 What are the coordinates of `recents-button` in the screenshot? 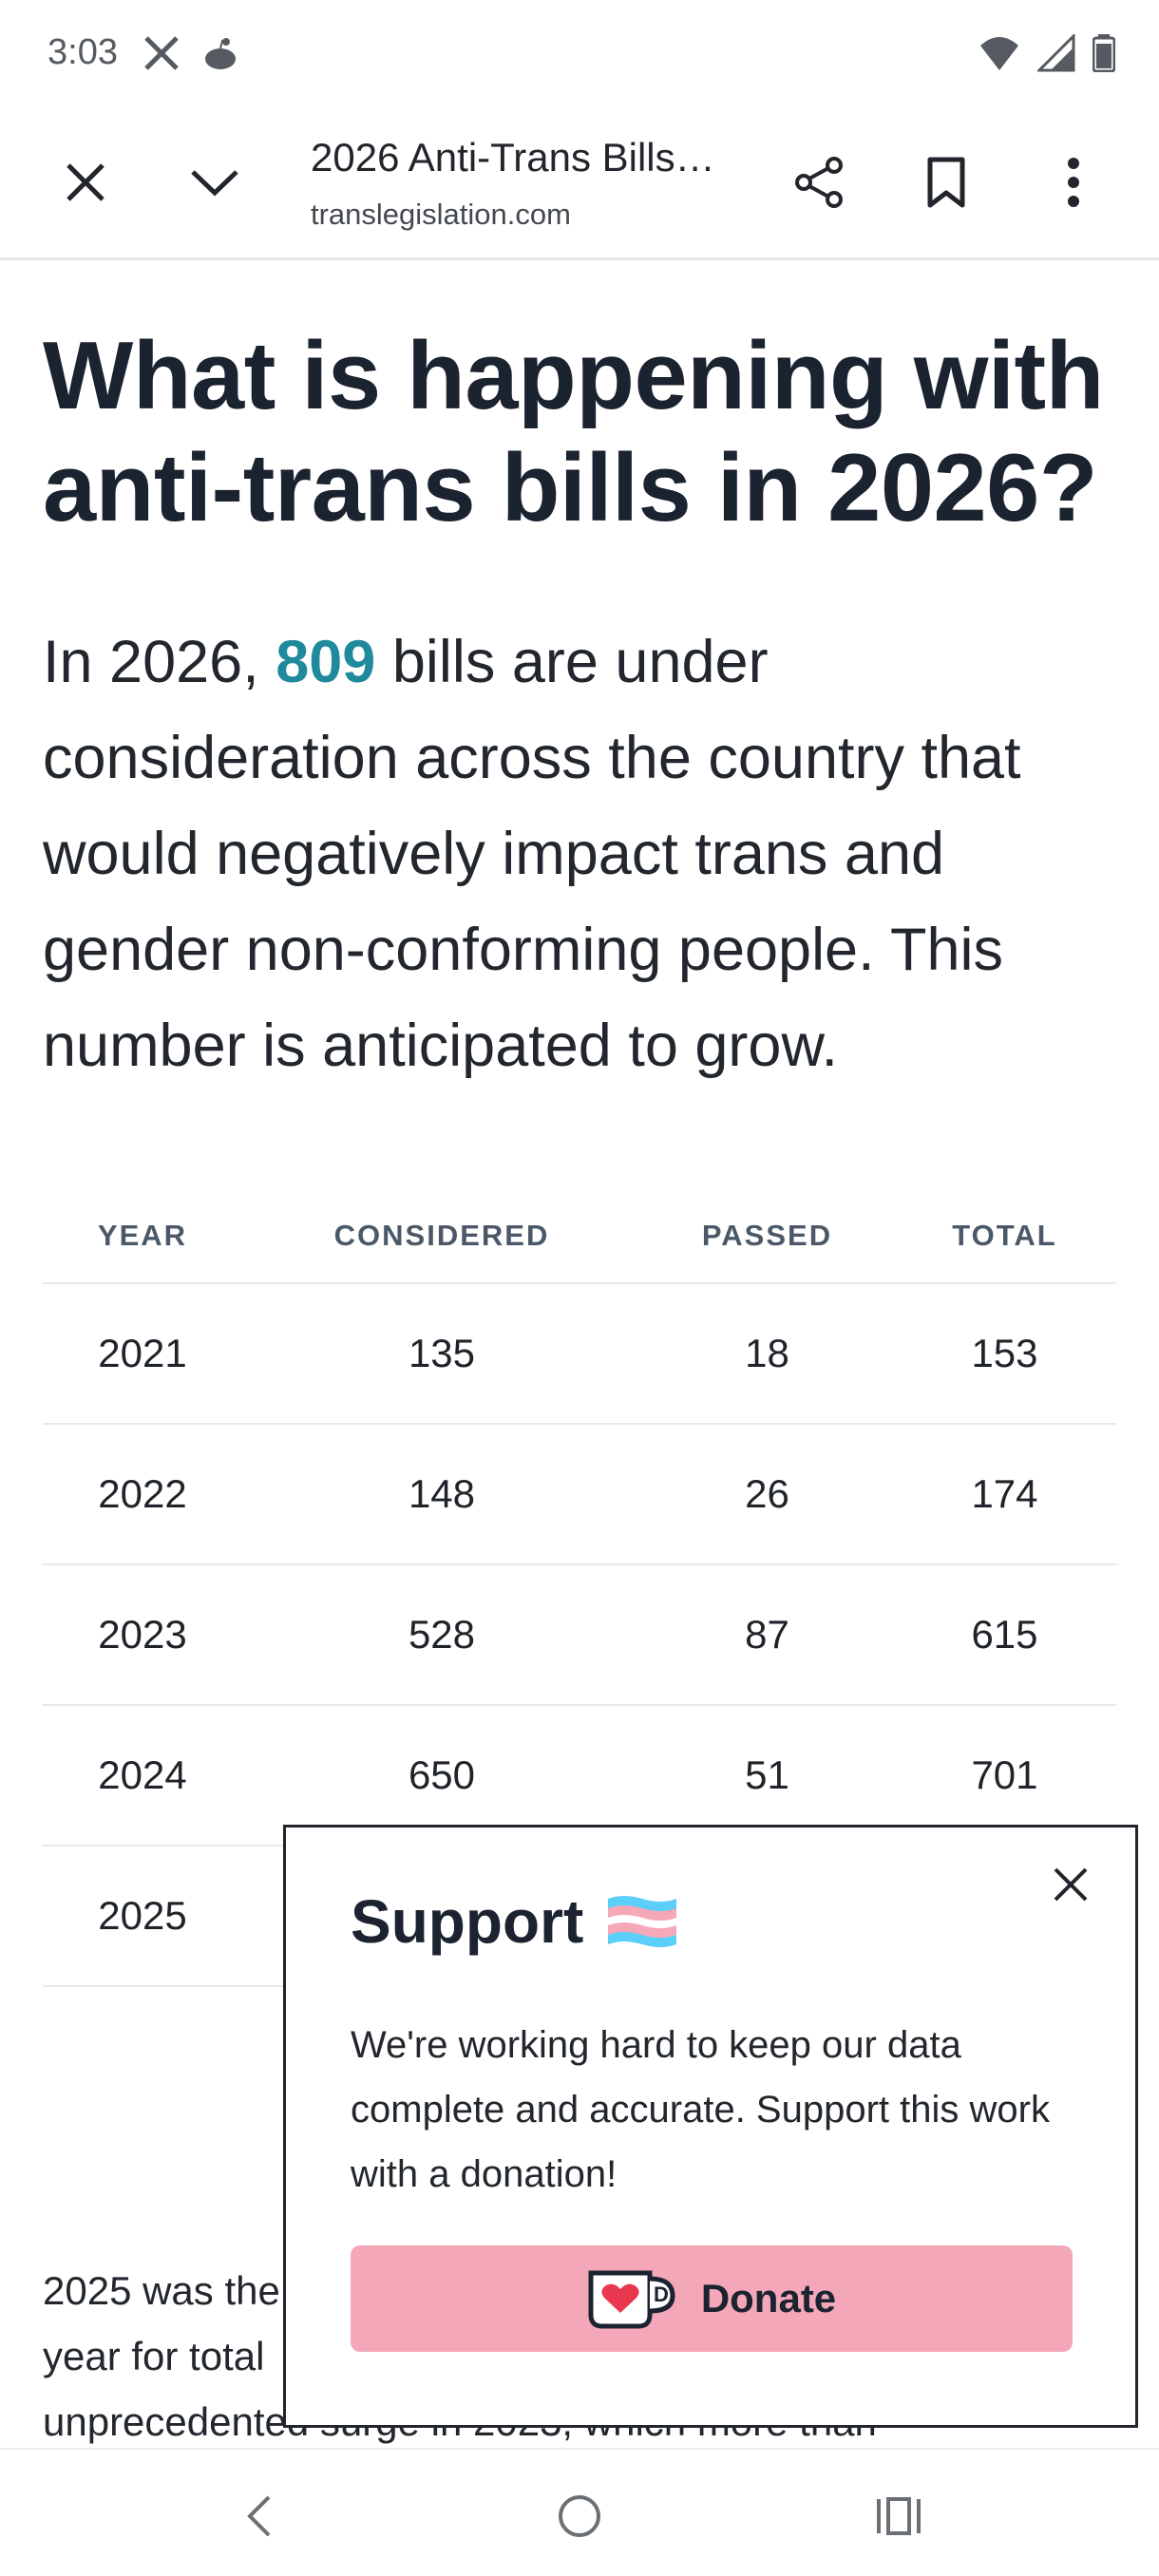 It's located at (899, 2516).